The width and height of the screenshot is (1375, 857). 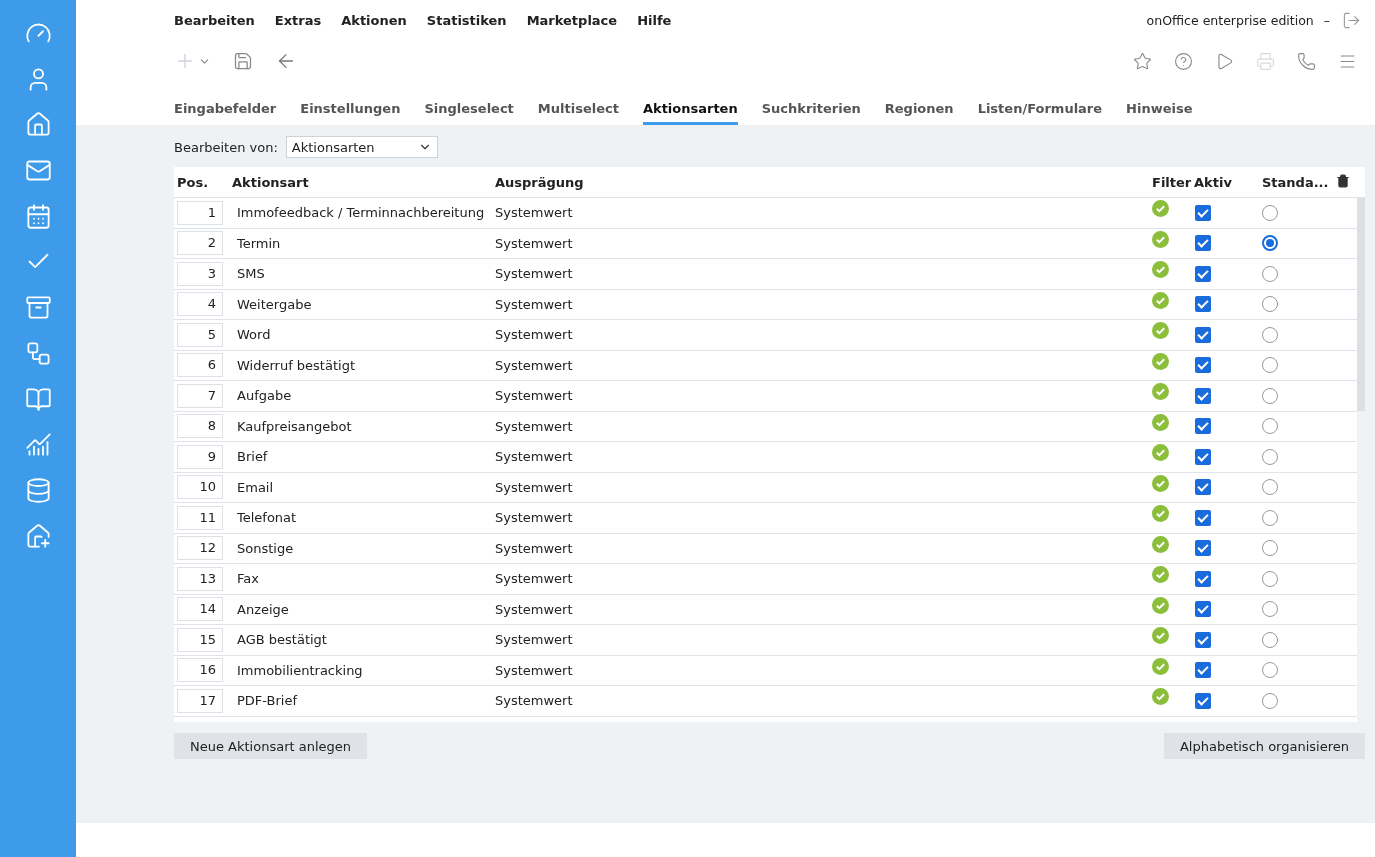 What do you see at coordinates (466, 20) in the screenshot?
I see `menu-item: Statistiken` at bounding box center [466, 20].